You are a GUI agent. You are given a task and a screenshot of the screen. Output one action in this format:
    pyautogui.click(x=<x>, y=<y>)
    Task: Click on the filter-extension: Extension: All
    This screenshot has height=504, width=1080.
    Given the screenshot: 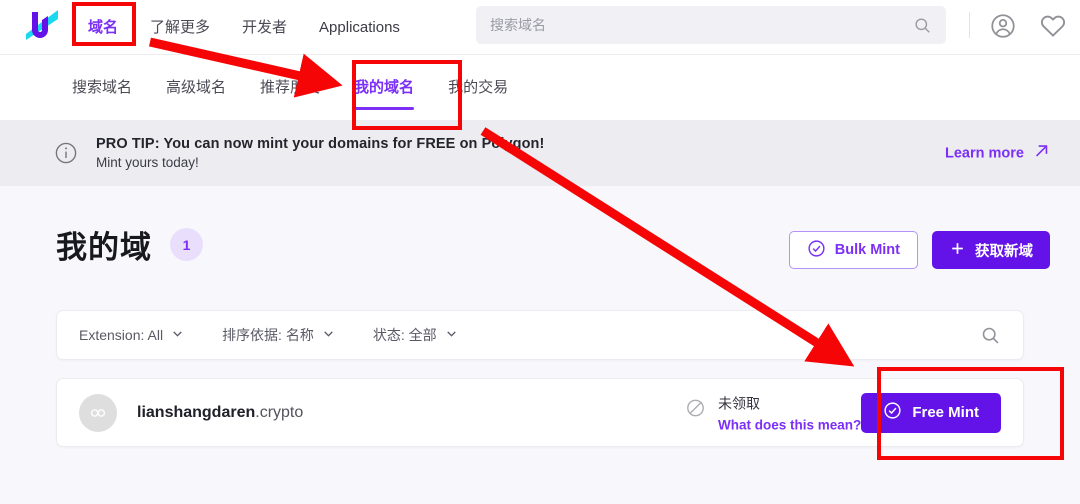 What is the action you would take?
    pyautogui.click(x=131, y=335)
    